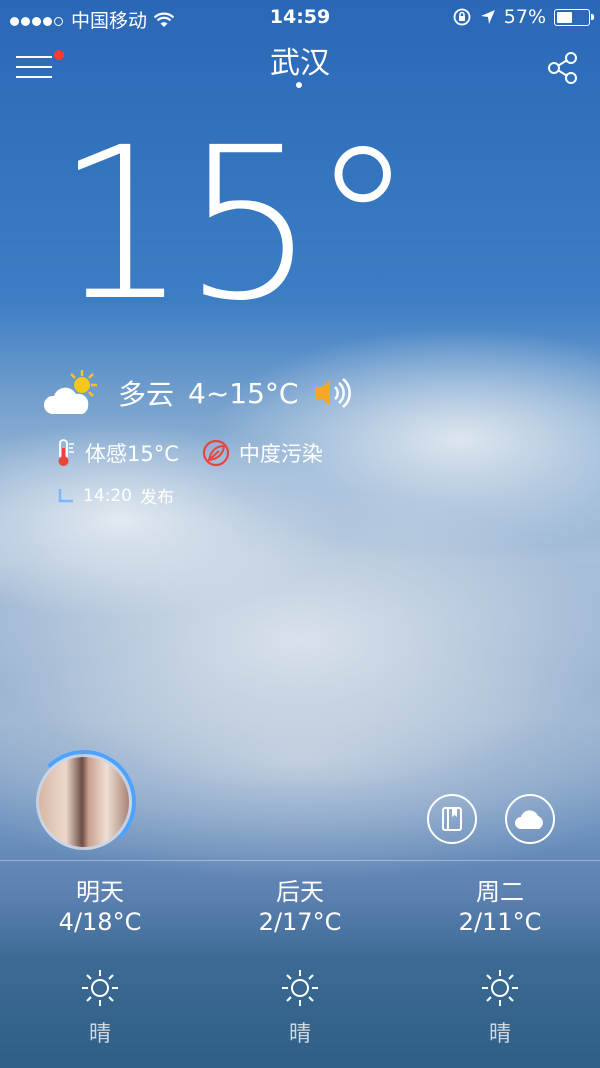 The height and width of the screenshot is (1068, 600). What do you see at coordinates (500, 922) in the screenshot?
I see `forecast-day-range: 2/11°C` at bounding box center [500, 922].